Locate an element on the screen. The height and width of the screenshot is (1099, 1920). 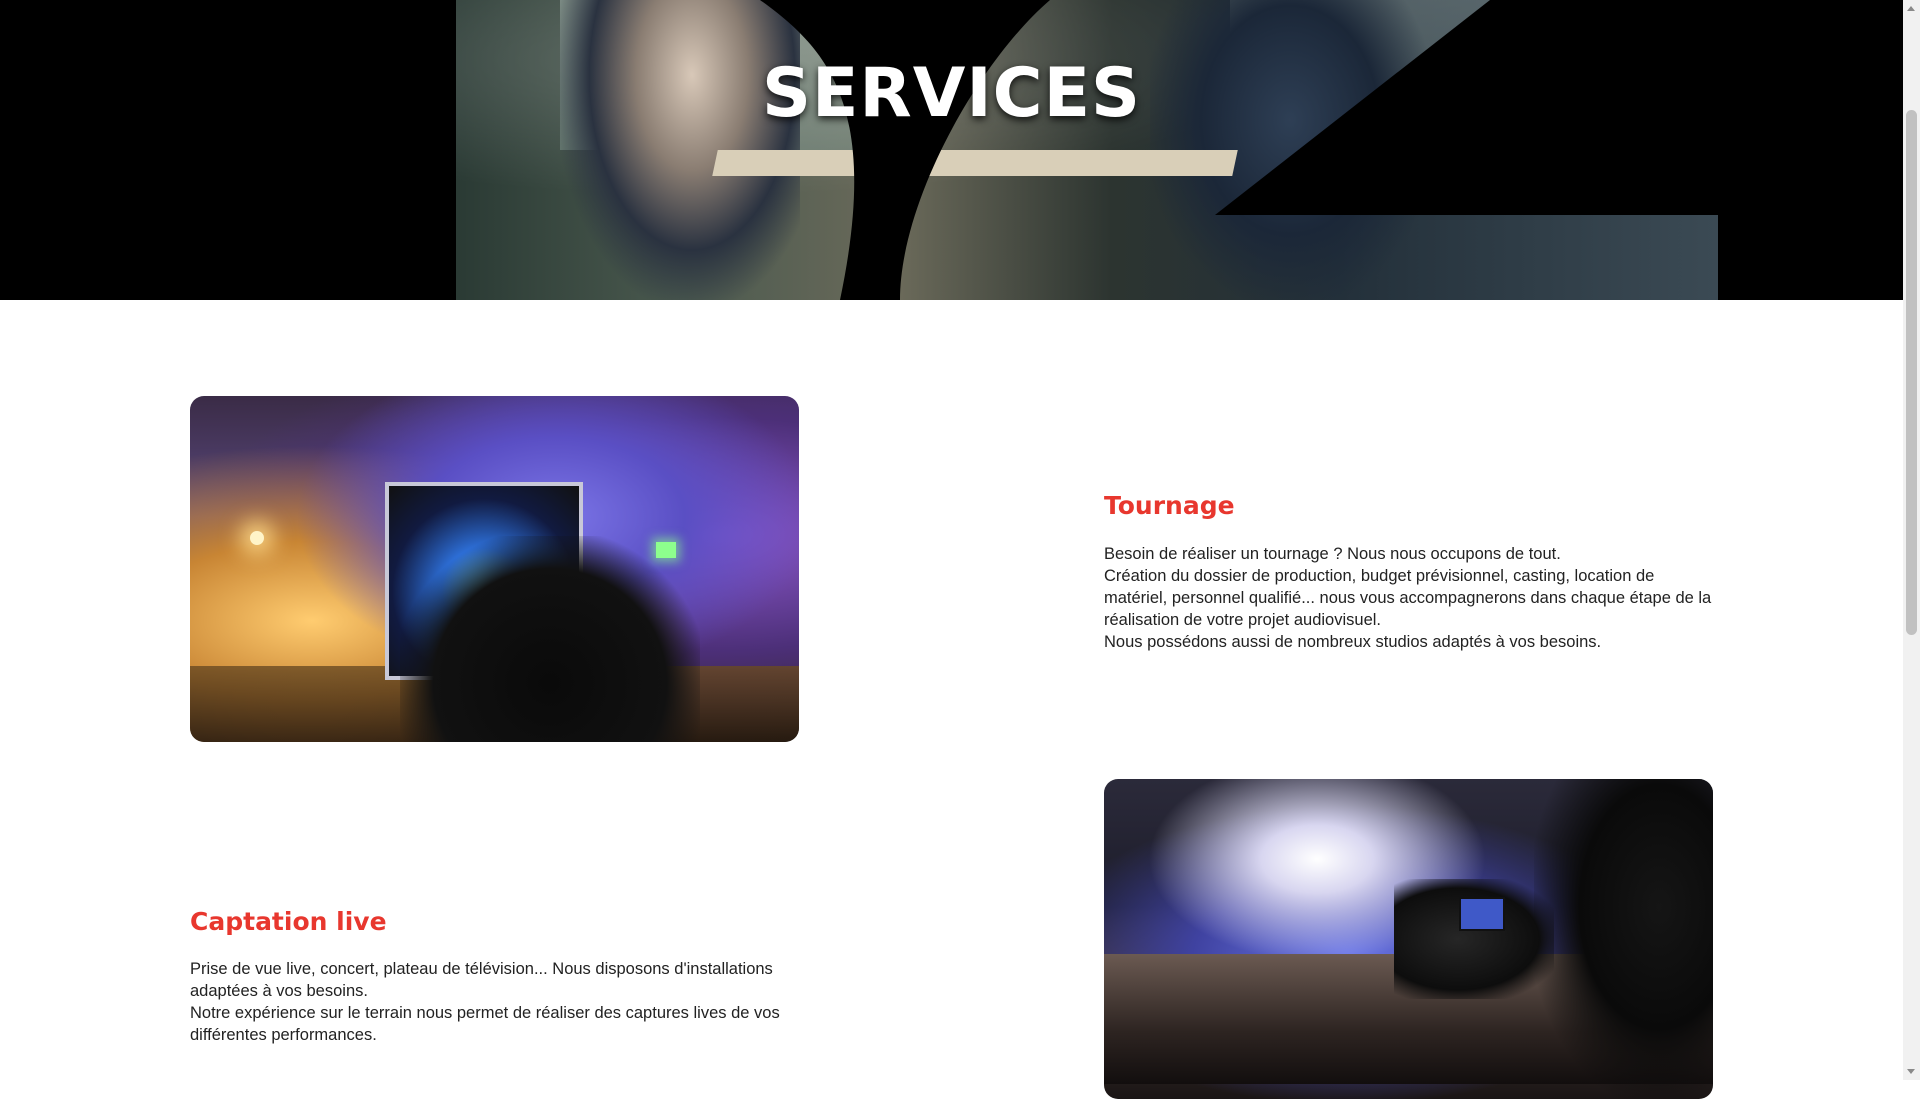
service-title-tournage: Tournage is located at coordinates (1169, 505).